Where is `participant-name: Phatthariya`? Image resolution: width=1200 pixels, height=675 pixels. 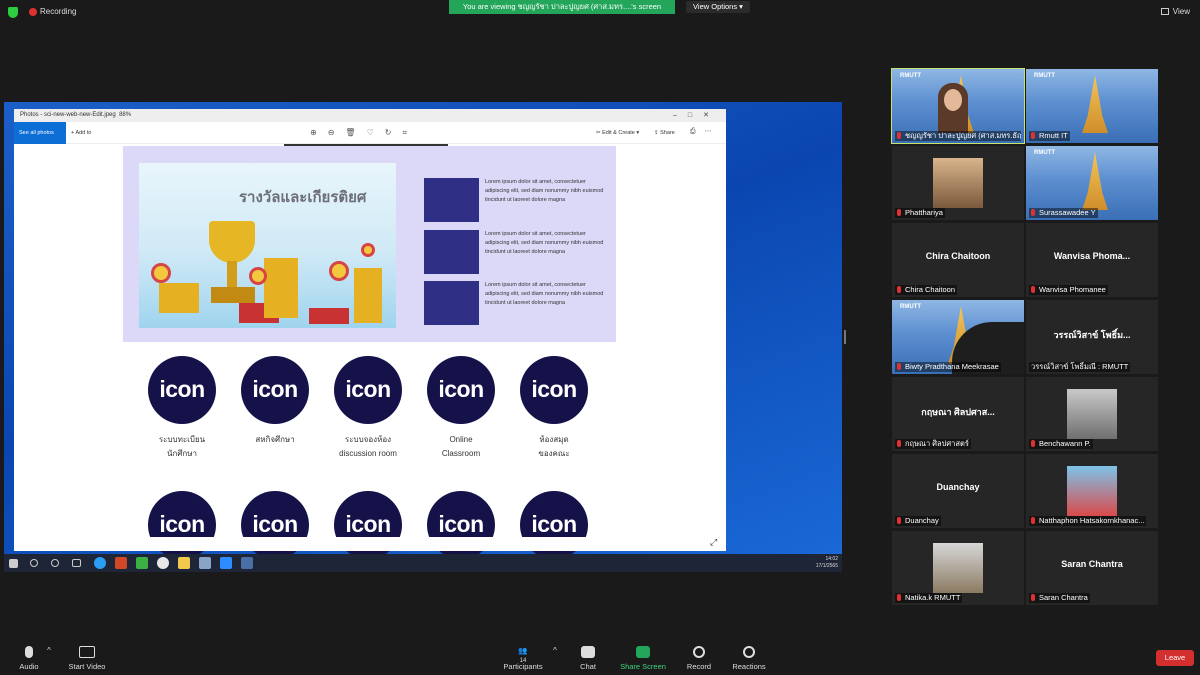
participant-name: Phatthariya is located at coordinates (920, 213).